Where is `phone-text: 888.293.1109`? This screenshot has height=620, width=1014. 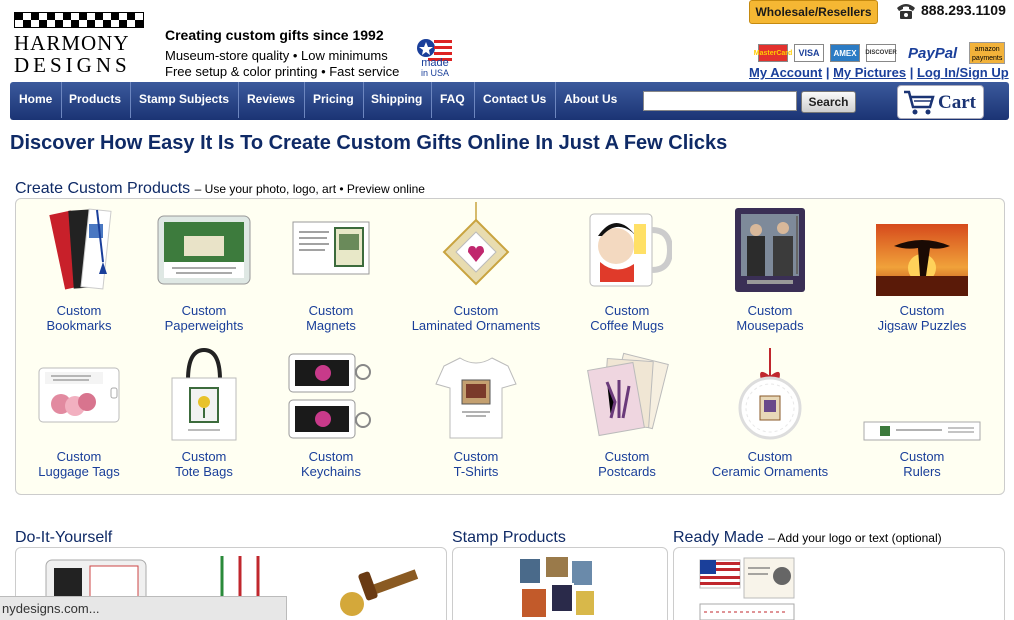
phone-text: 888.293.1109 is located at coordinates (963, 10).